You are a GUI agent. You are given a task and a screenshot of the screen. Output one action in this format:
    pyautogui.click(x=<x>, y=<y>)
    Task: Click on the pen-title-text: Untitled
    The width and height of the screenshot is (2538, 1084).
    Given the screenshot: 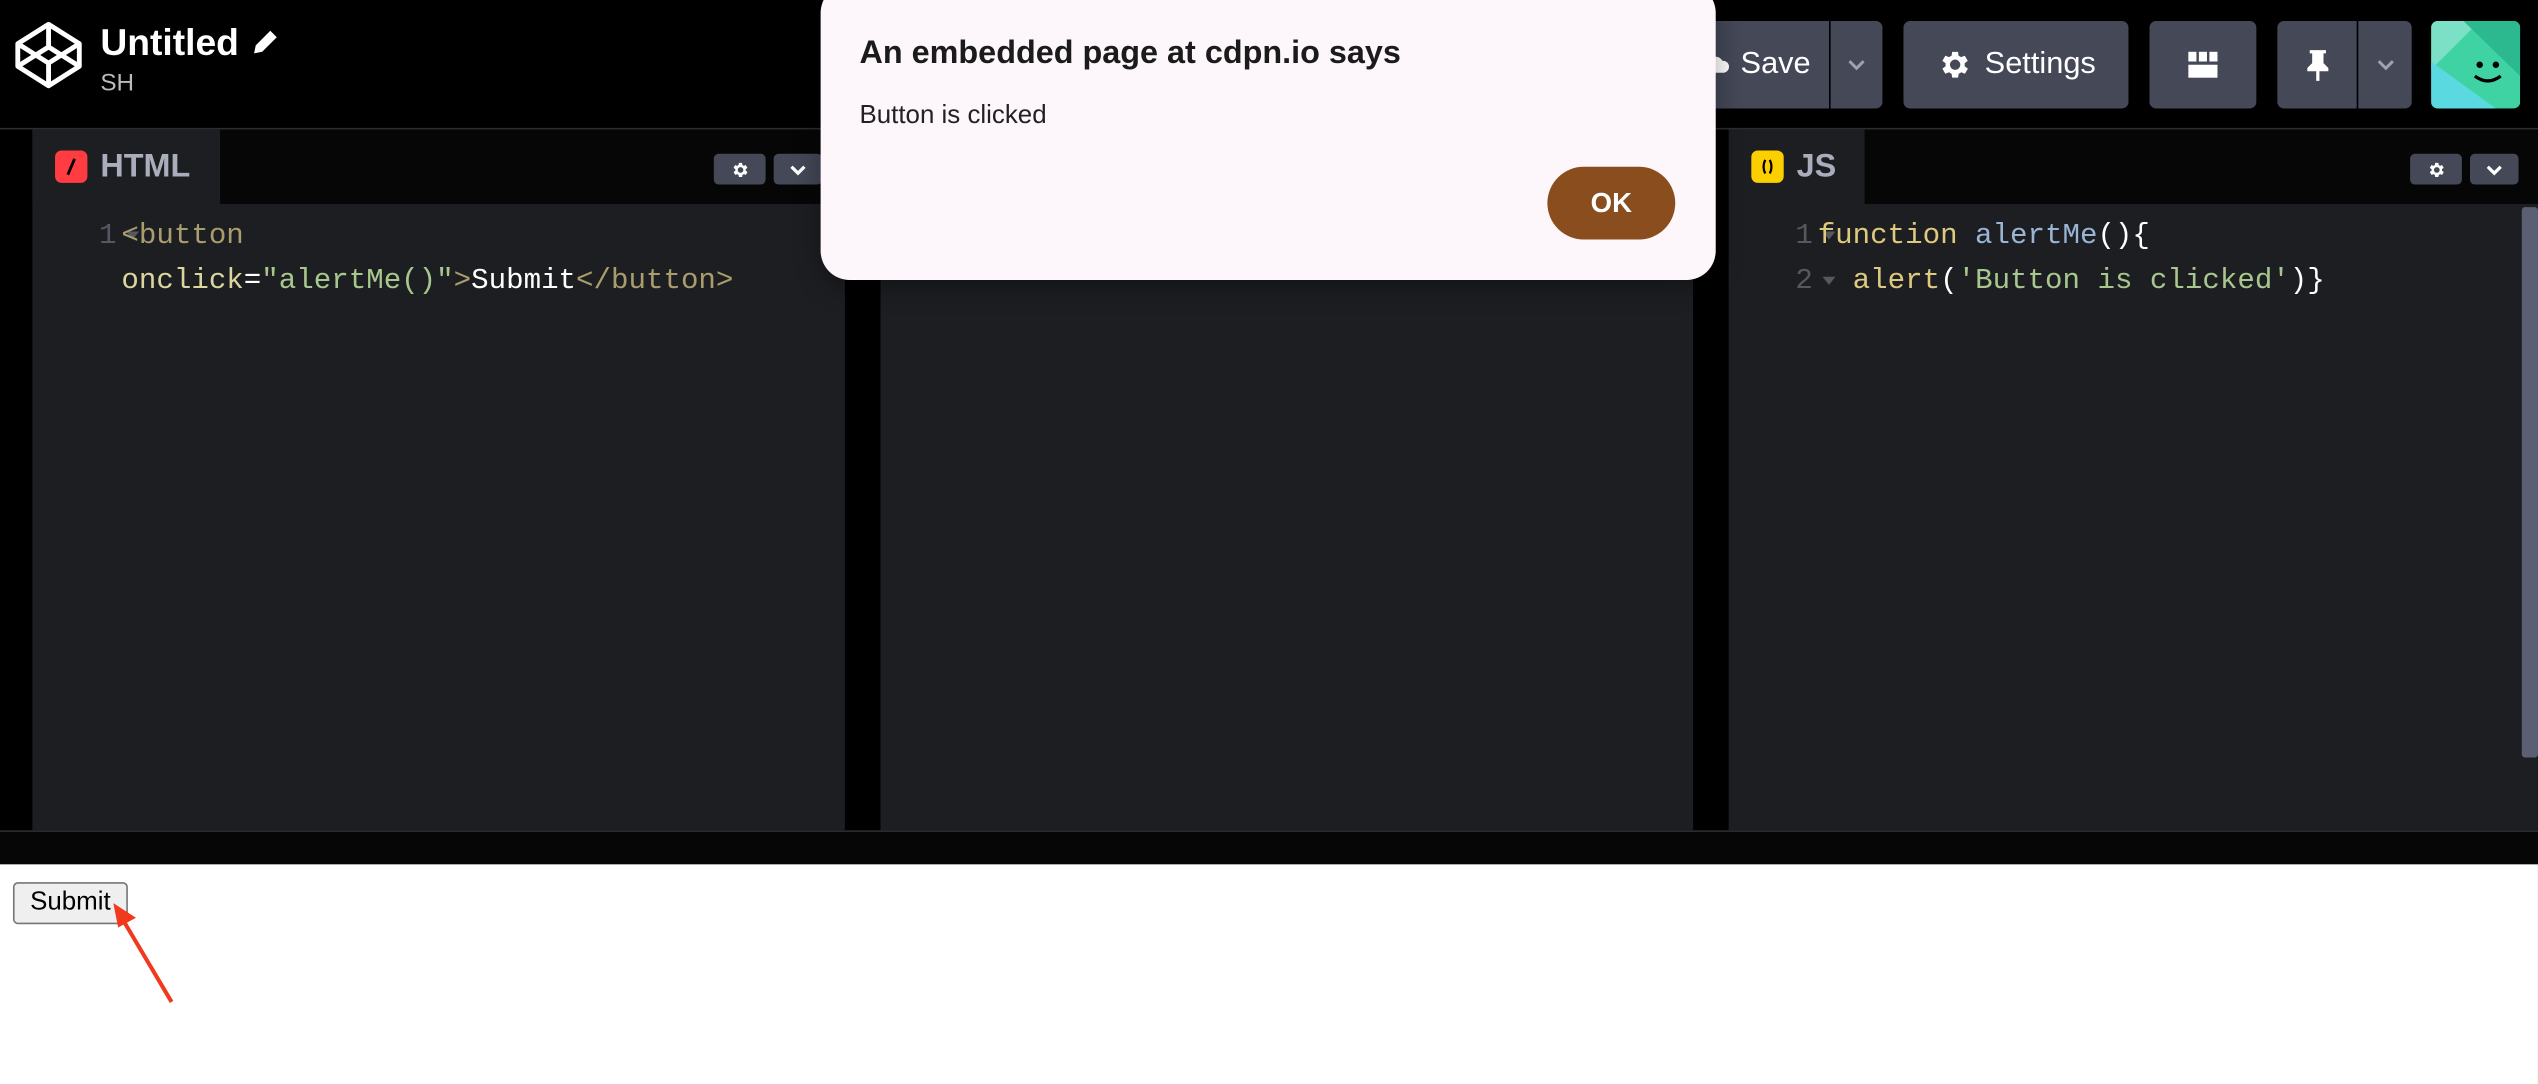 What is the action you would take?
    pyautogui.click(x=169, y=42)
    